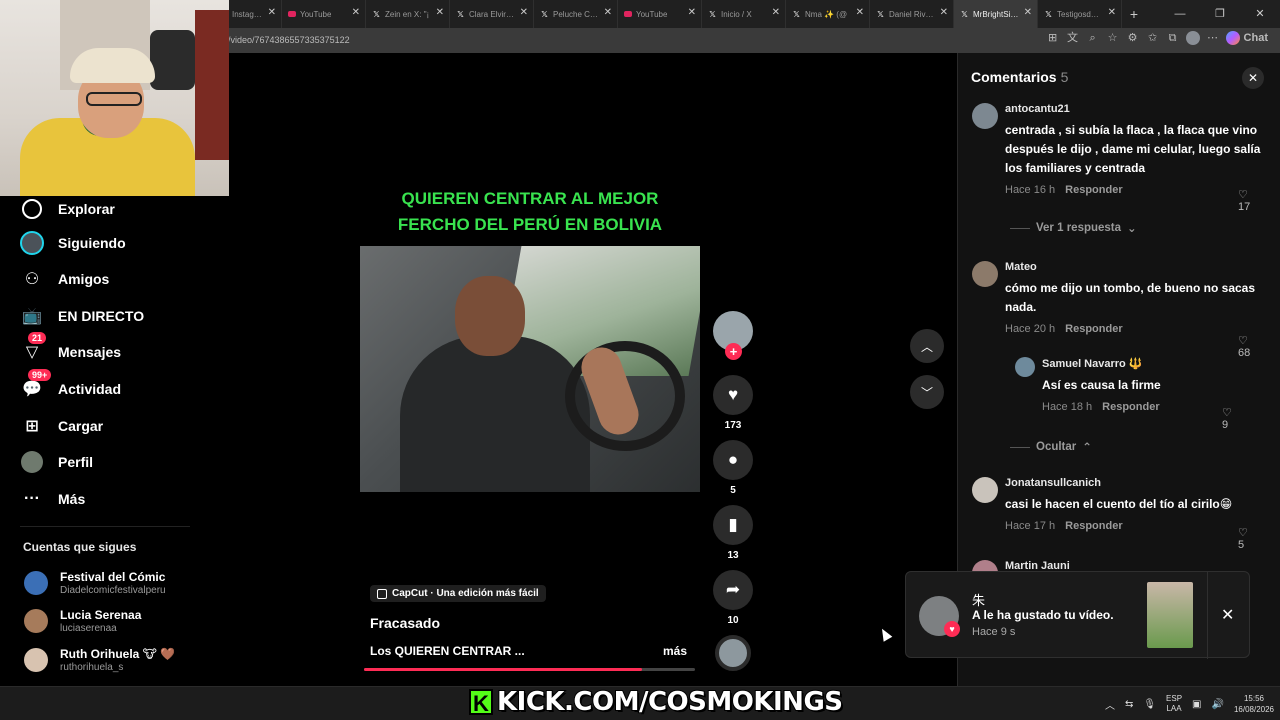  What do you see at coordinates (70, 348) in the screenshot?
I see `sidebar-item-mensajes: ▽ 21 Mensajes` at bounding box center [70, 348].